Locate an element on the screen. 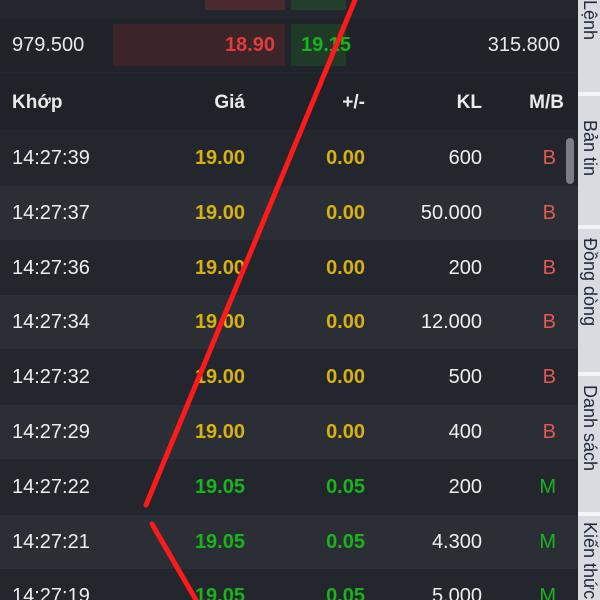 Image resolution: width=600 pixels, height=600 pixels. side-tab-knowledge: Kiến thức is located at coordinates (589, 560).